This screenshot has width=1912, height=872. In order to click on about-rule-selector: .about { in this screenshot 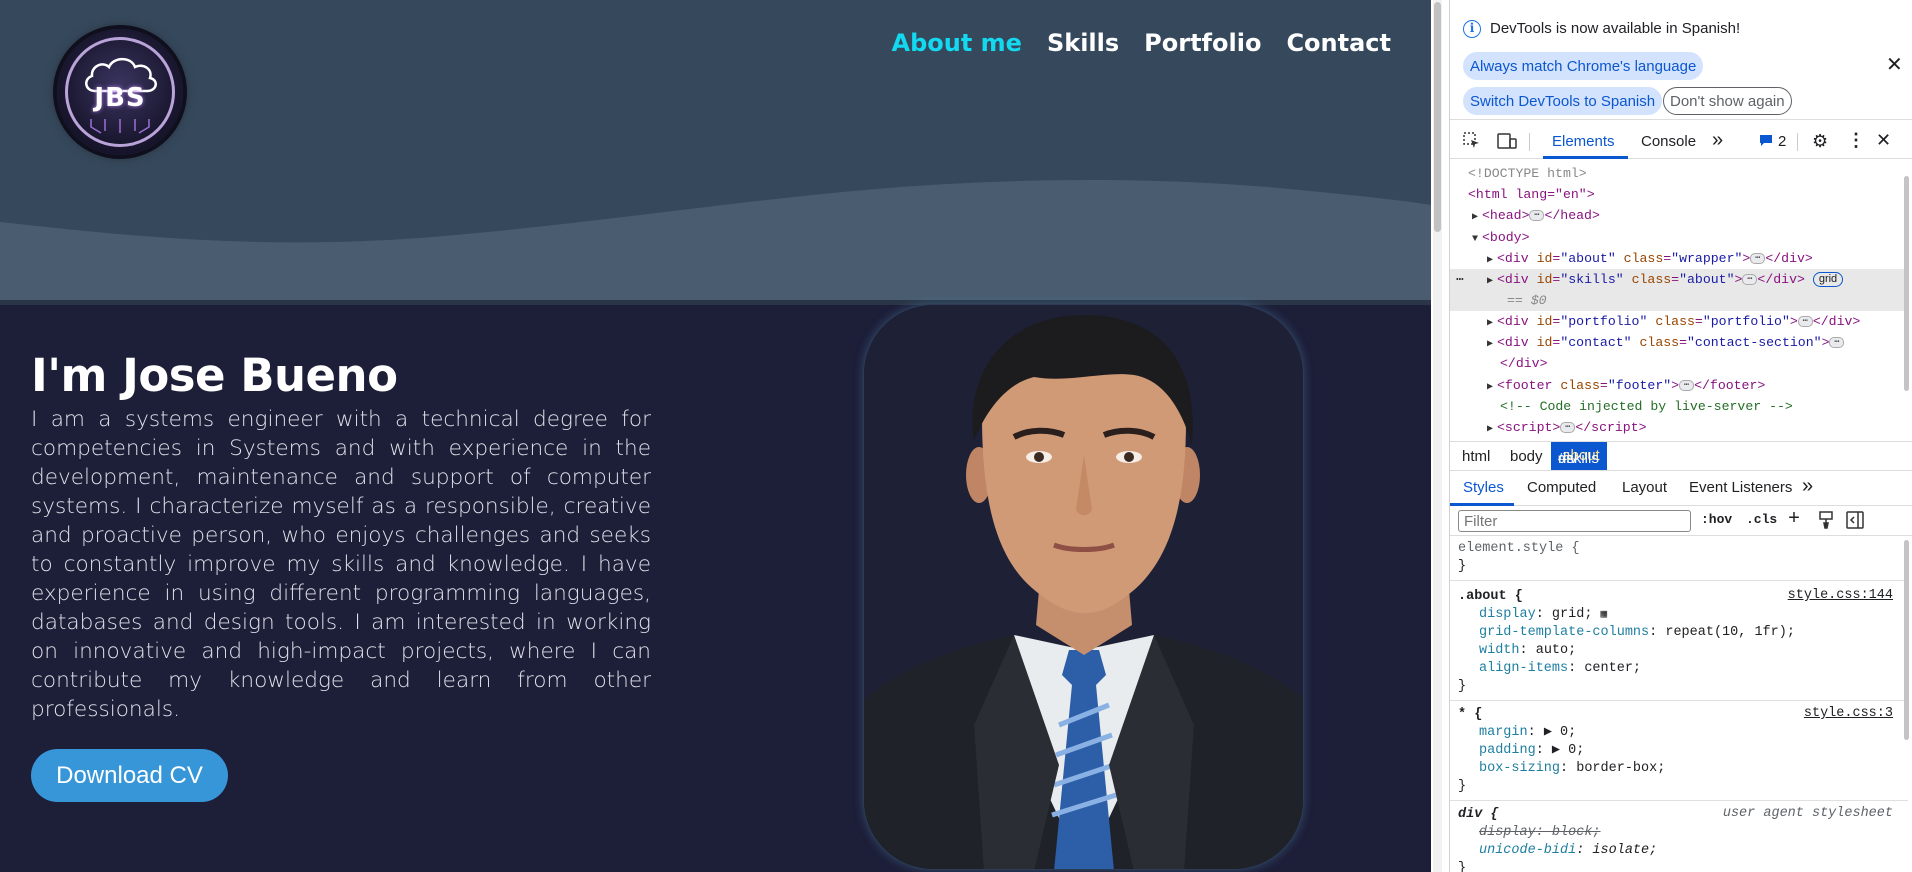, I will do `click(1490, 597)`.